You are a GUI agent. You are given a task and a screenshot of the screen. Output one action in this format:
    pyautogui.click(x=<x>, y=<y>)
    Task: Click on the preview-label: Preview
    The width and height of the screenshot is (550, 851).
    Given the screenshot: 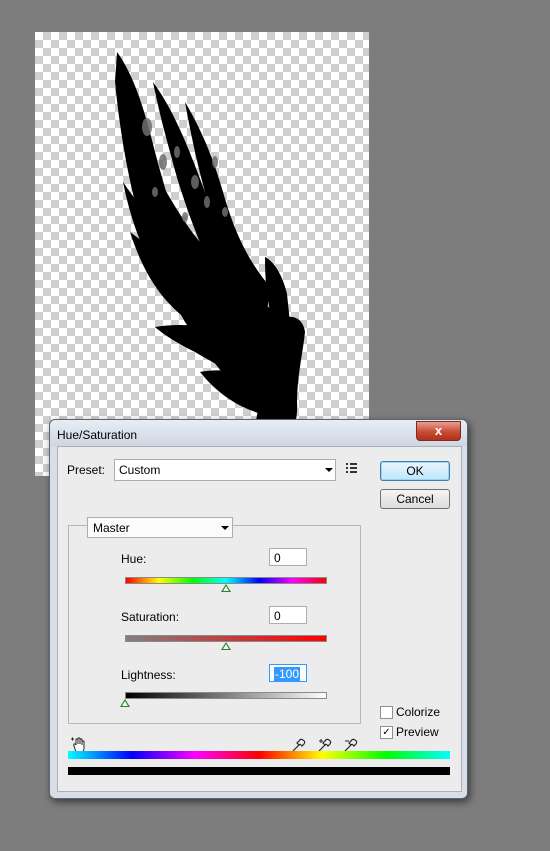 What is the action you would take?
    pyautogui.click(x=417, y=732)
    